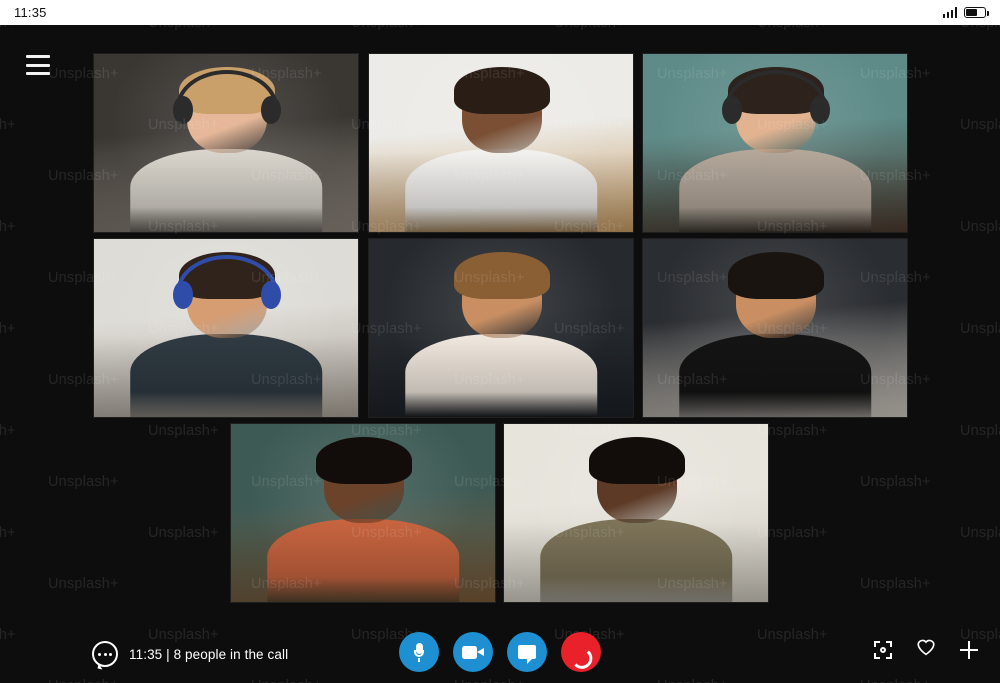  I want to click on call-info: 11:35 | 8 people in the call, so click(190, 654).